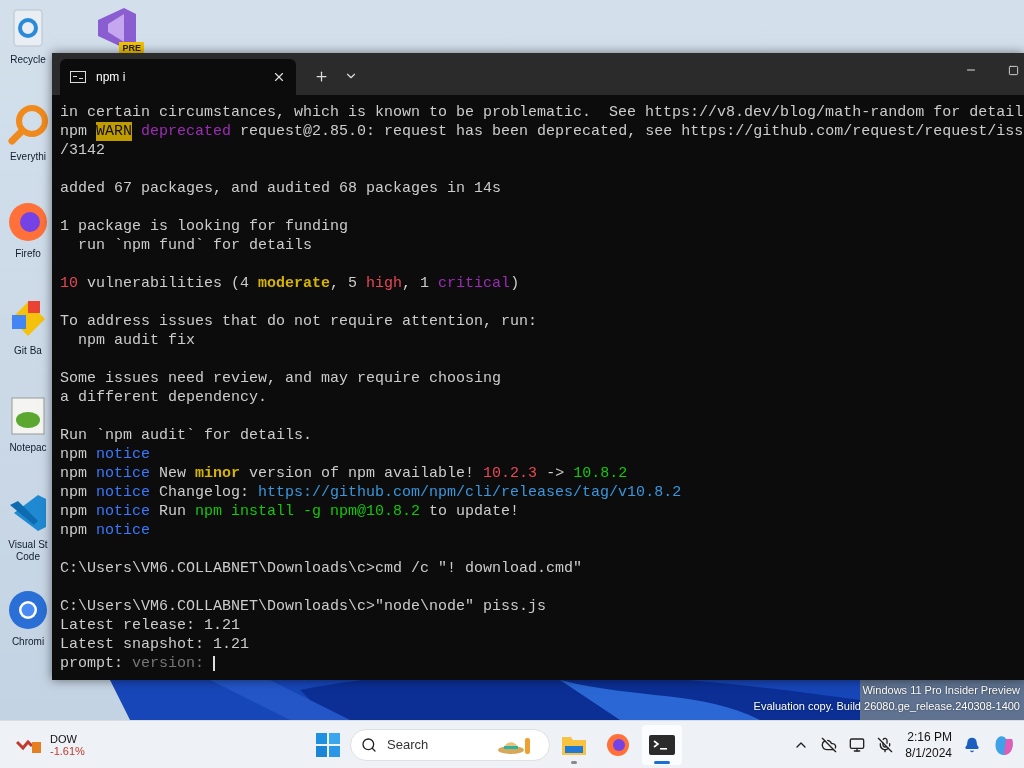  What do you see at coordinates (294, 283) in the screenshot?
I see `terminal-text: moderate` at bounding box center [294, 283].